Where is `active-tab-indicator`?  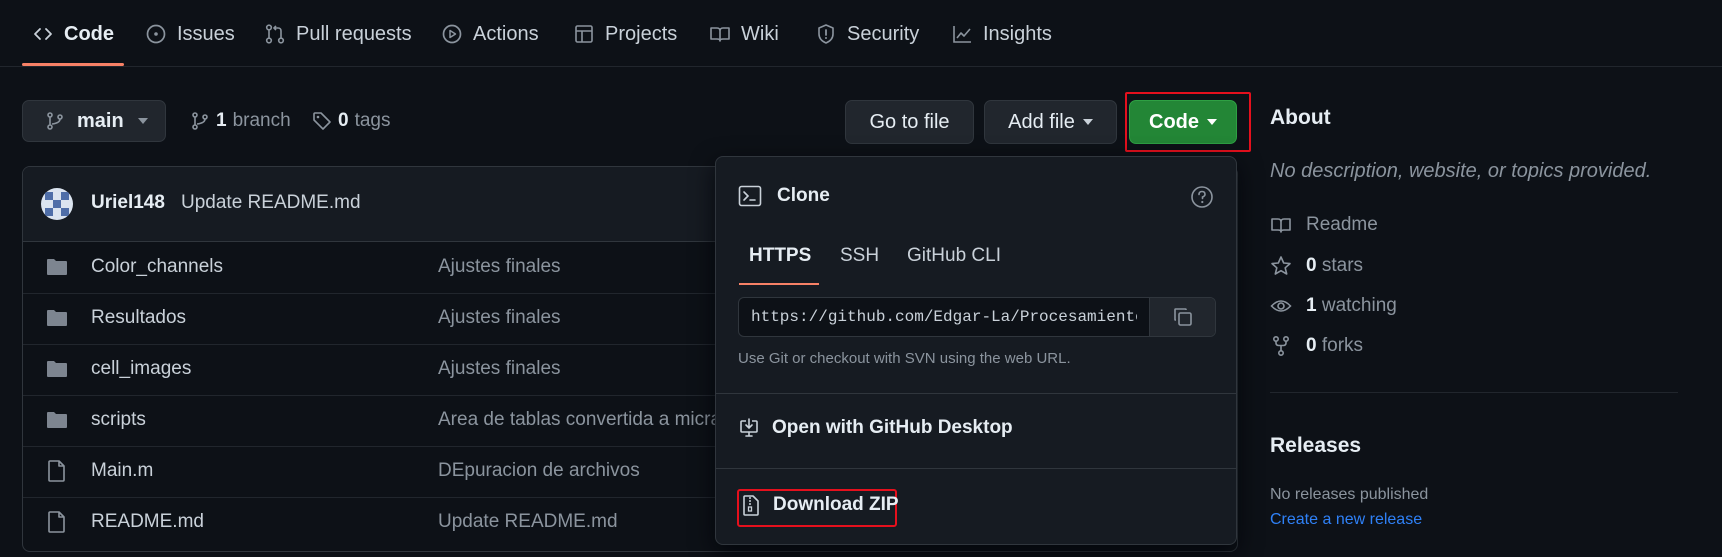
active-tab-indicator is located at coordinates (779, 284).